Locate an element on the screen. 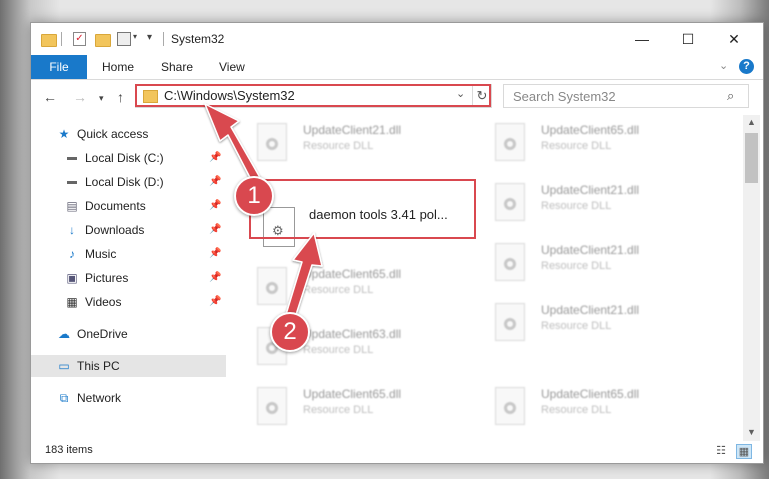 This screenshot has width=769, height=479. address-highlight-box is located at coordinates (313, 95).